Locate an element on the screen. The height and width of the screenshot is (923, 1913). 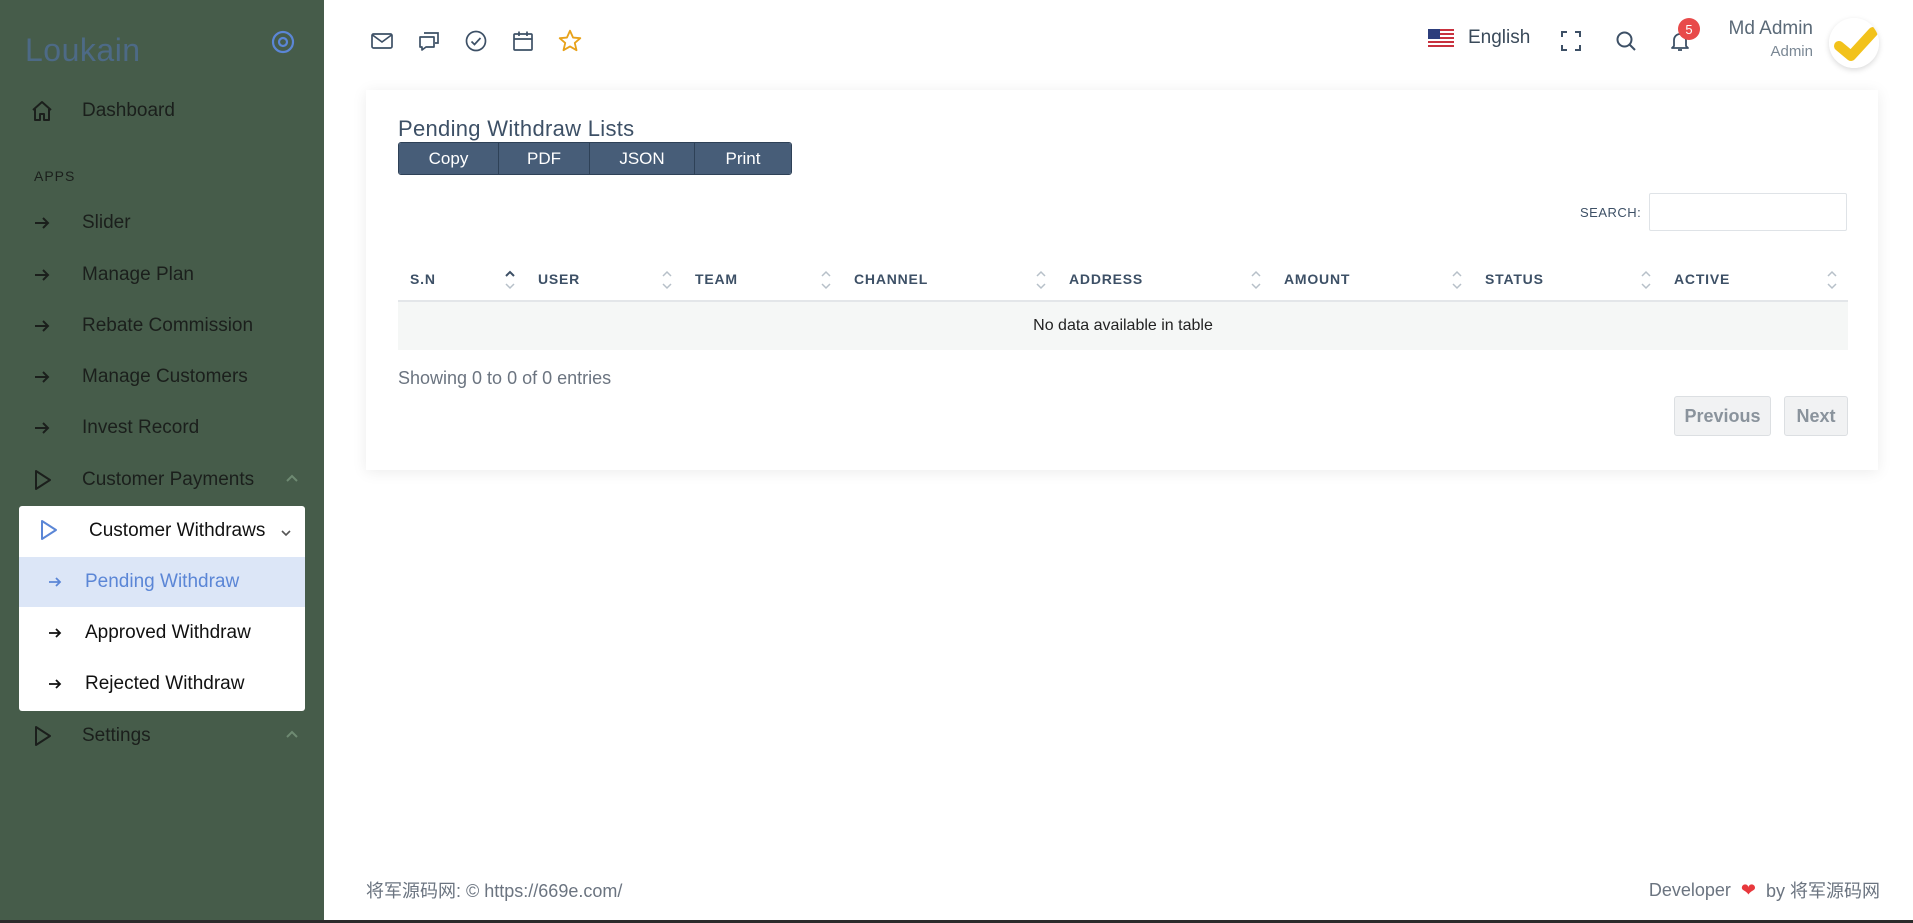
fullscreen-icon is located at coordinates (1571, 41).